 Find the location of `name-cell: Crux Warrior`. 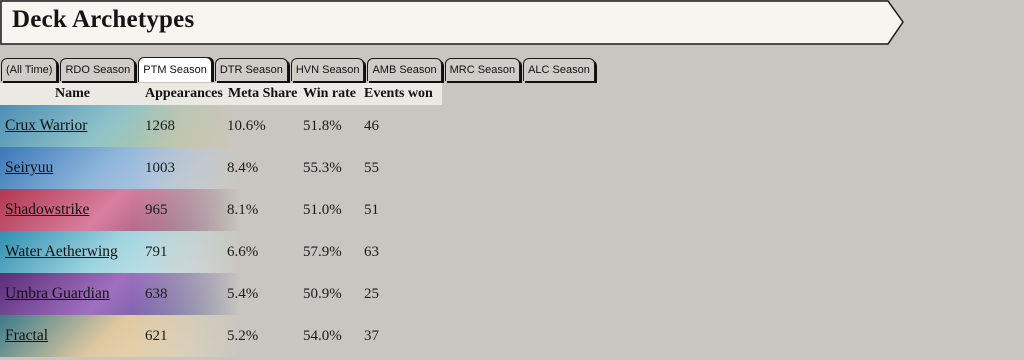

name-cell: Crux Warrior is located at coordinates (72, 126).